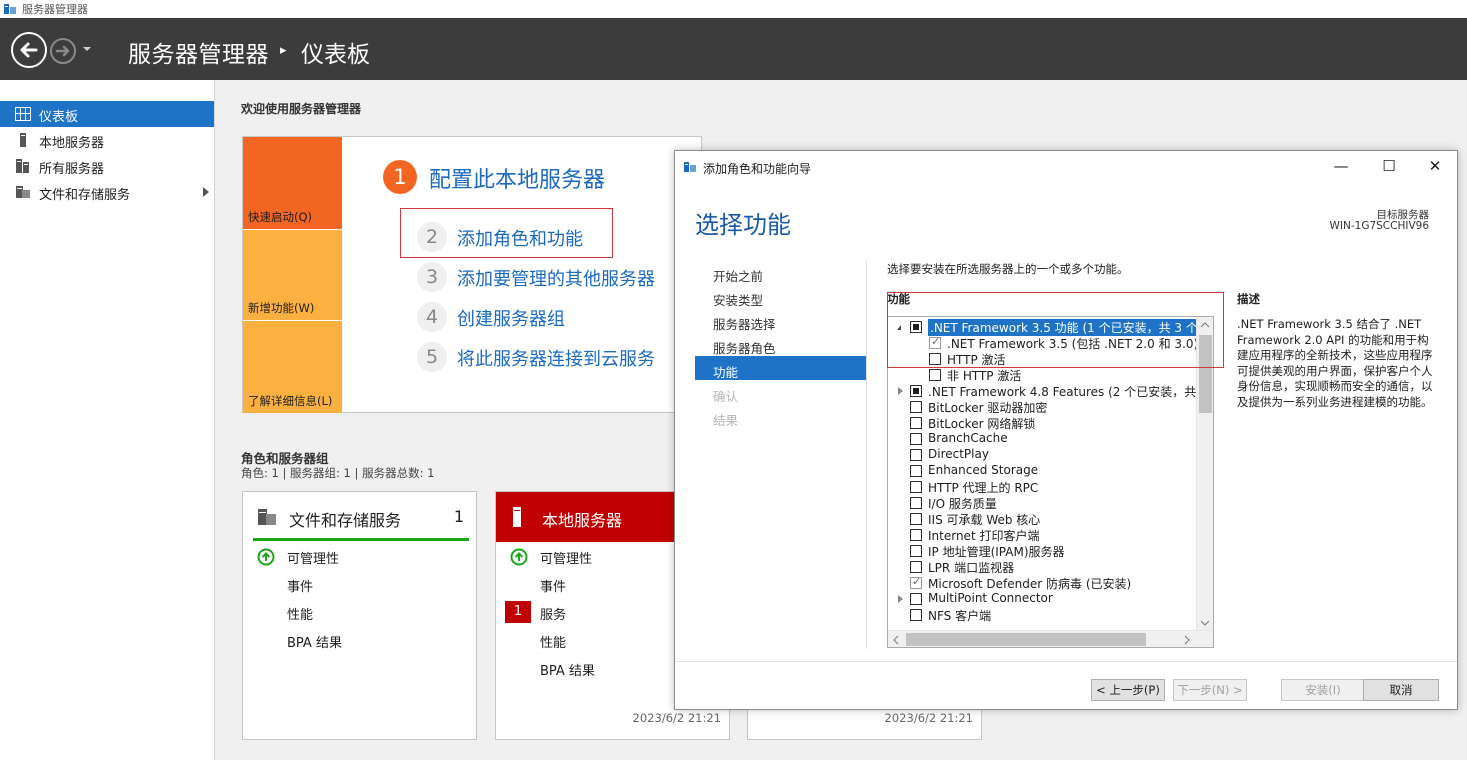 The image size is (1467, 760). Describe the element at coordinates (556, 358) in the screenshot. I see `step-connect-cloud: 将此服务器连接到云服务` at that location.